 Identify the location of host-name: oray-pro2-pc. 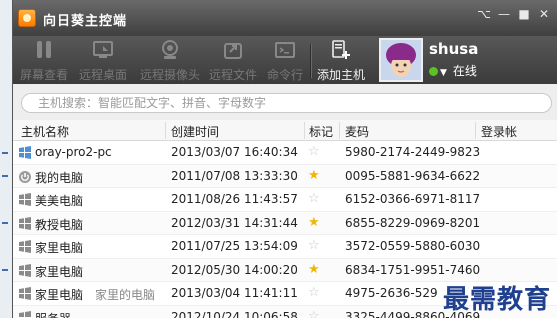
(73, 152).